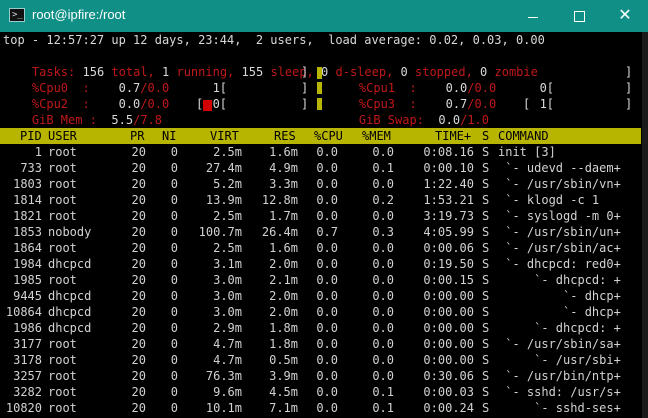 This screenshot has height=418, width=648. Describe the element at coordinates (279, 200) in the screenshot. I see `process-res: 12.8m` at that location.